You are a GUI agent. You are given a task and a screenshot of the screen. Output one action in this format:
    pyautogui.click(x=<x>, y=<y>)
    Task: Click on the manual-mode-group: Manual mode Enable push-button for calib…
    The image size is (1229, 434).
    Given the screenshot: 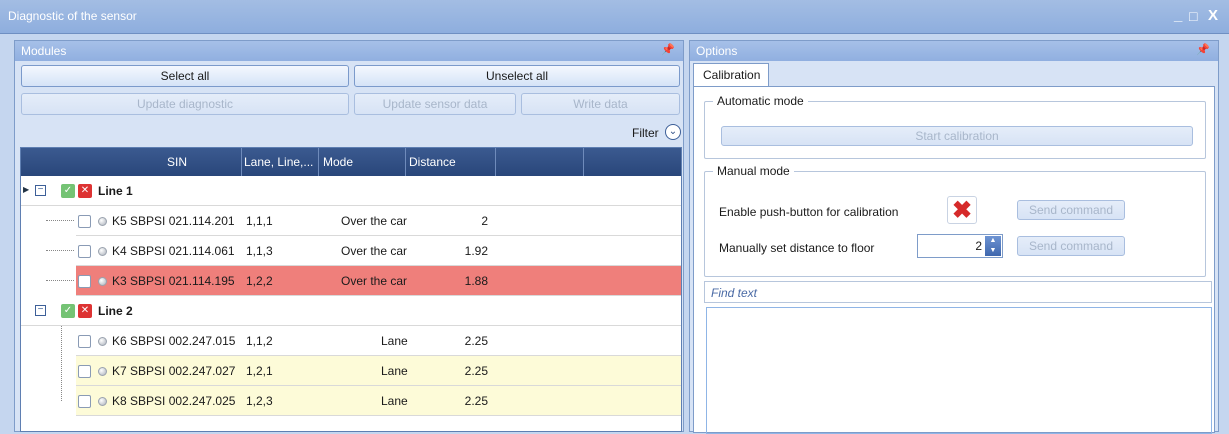 What is the action you would take?
    pyautogui.click(x=955, y=220)
    